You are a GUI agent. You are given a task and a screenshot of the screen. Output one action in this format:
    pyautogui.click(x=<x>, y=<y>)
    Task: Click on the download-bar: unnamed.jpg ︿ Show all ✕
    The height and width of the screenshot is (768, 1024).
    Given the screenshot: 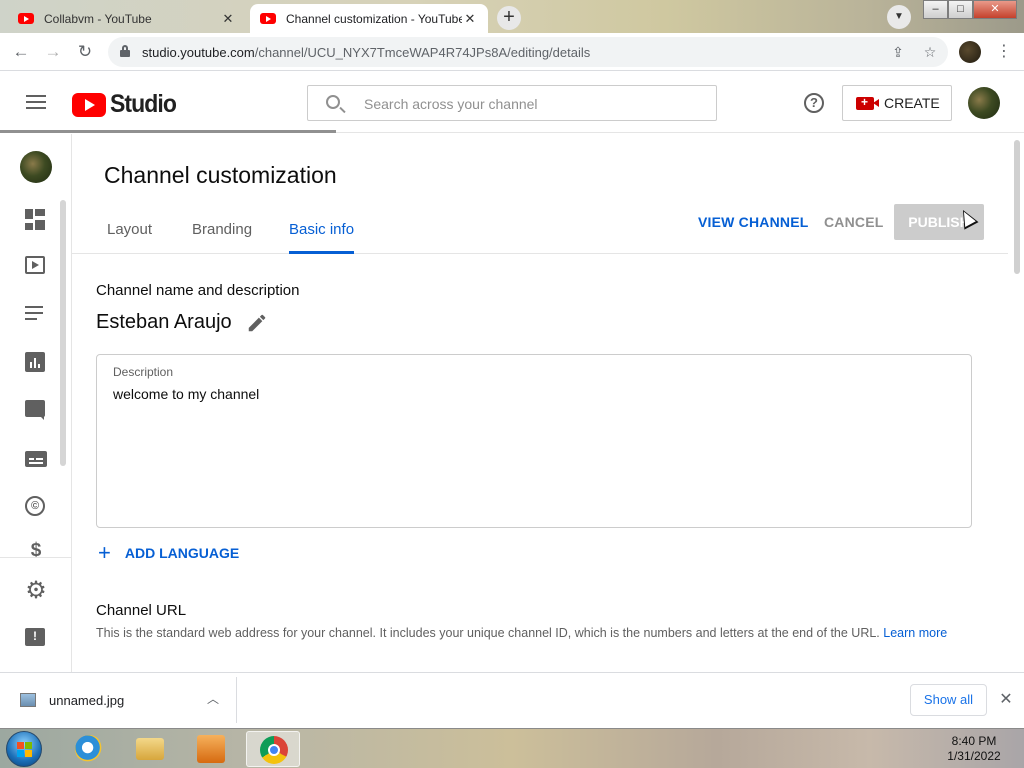 What is the action you would take?
    pyautogui.click(x=512, y=700)
    